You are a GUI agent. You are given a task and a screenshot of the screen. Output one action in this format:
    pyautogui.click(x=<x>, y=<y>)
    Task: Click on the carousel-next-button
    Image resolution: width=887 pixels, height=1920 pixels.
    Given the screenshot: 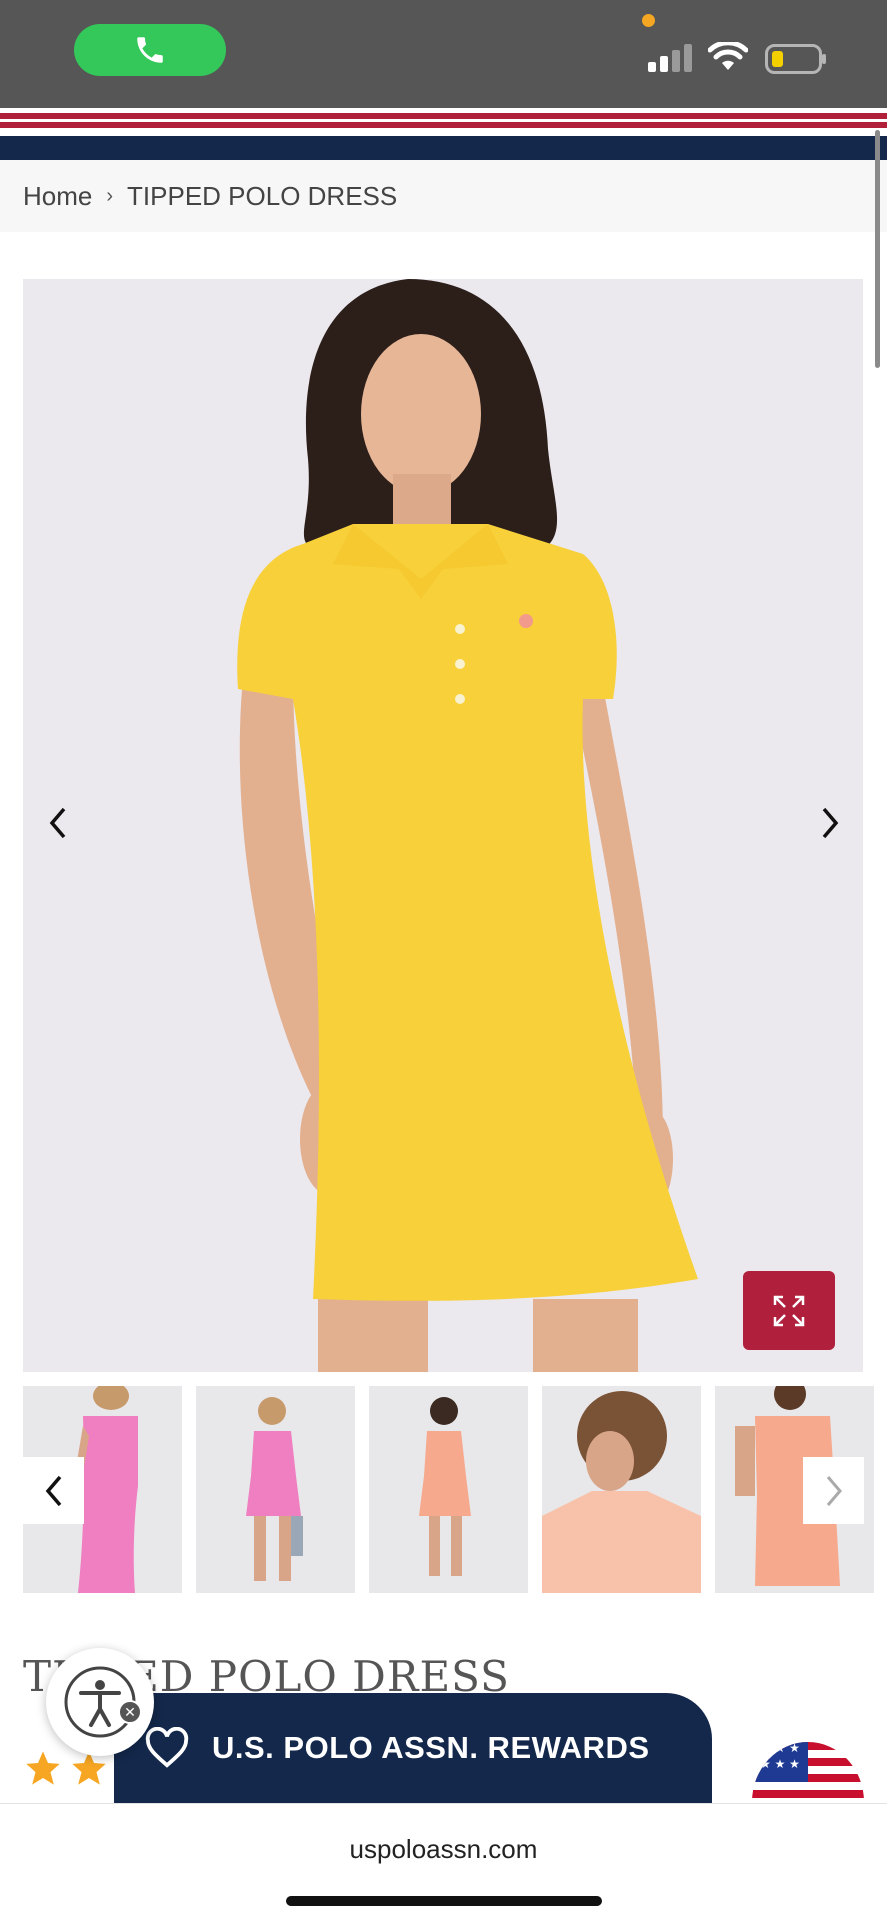 What is the action you would take?
    pyautogui.click(x=830, y=823)
    